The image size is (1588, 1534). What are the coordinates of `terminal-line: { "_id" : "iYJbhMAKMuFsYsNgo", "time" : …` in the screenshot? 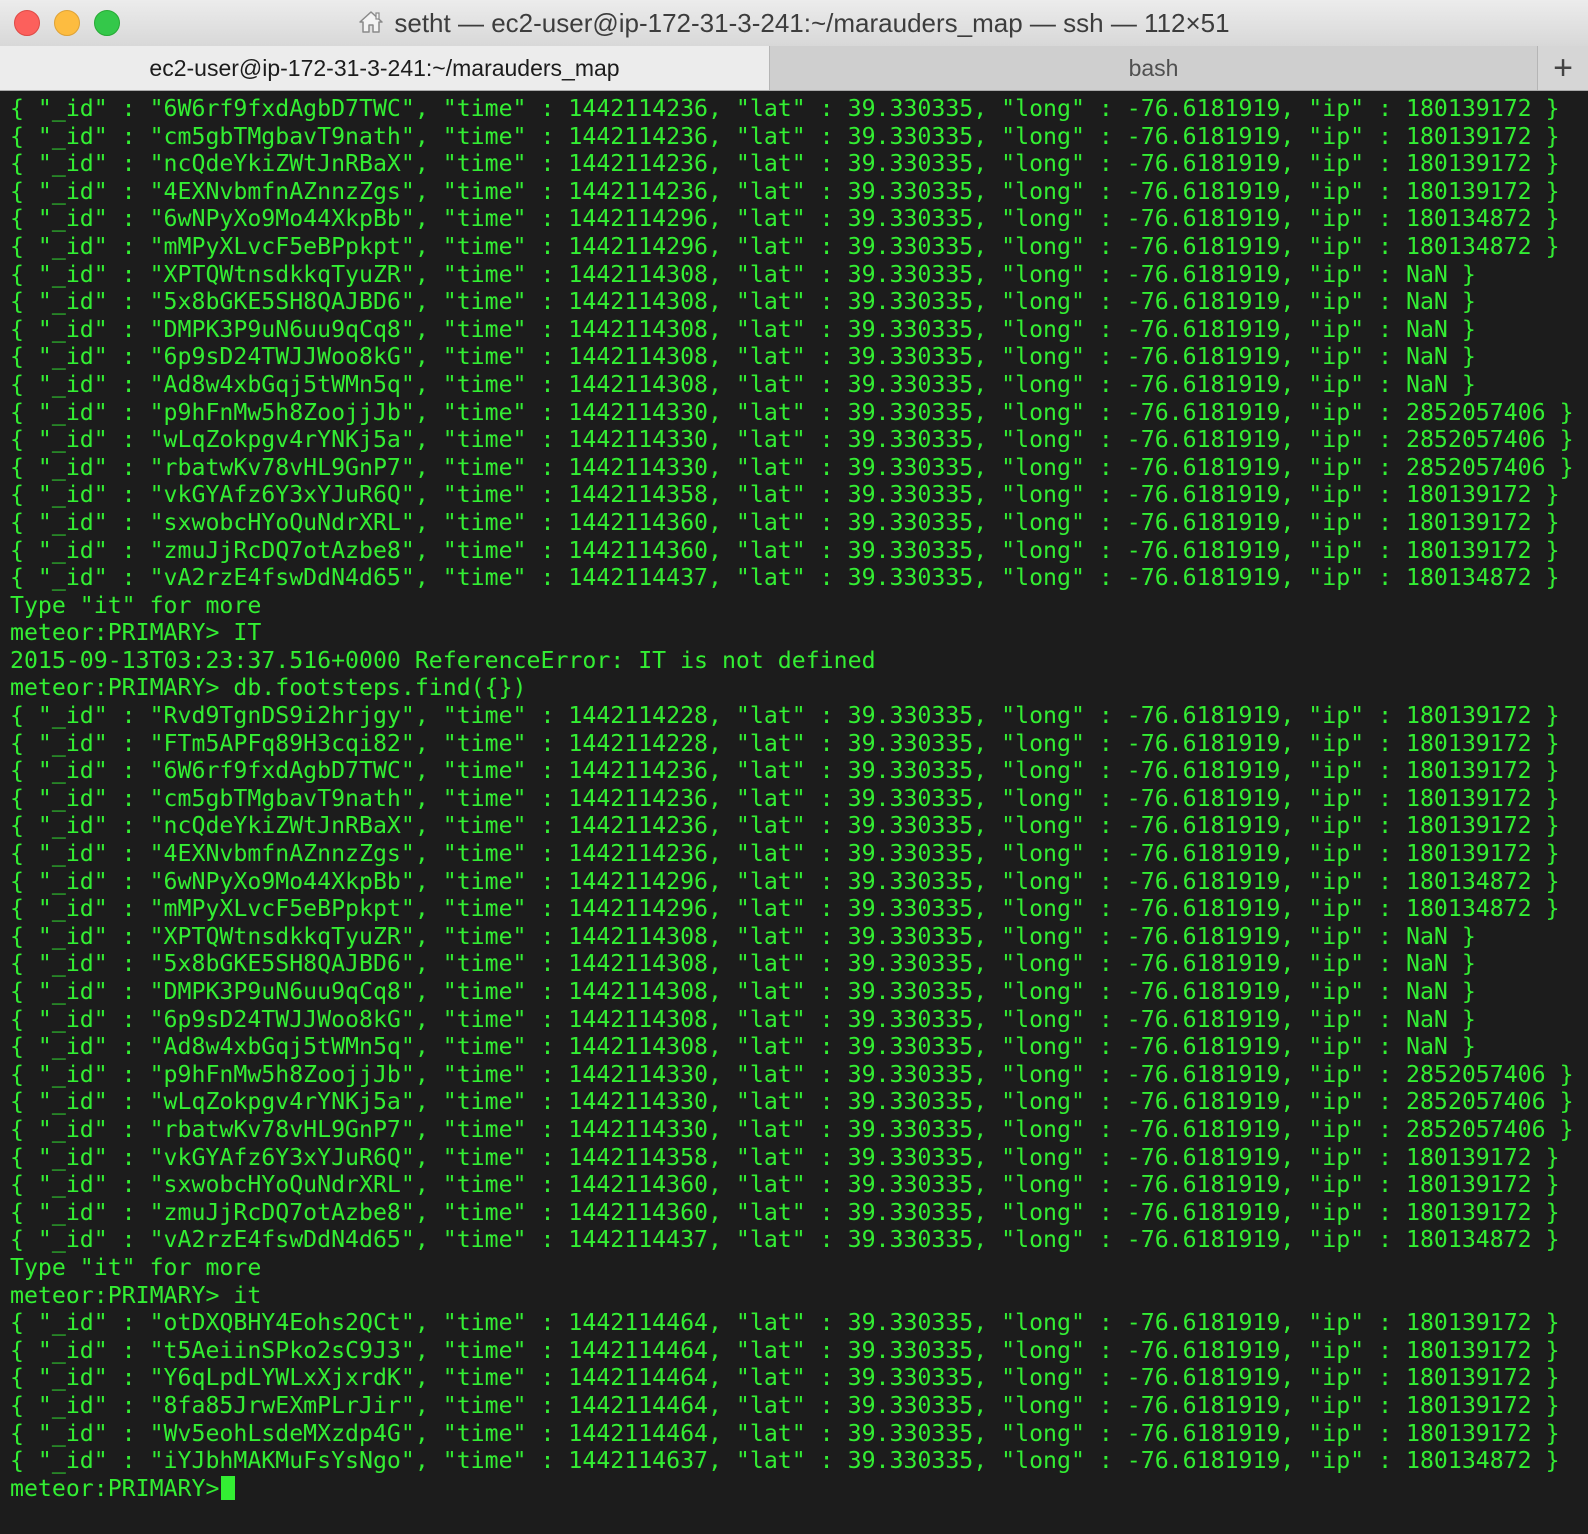 It's located at (785, 1461).